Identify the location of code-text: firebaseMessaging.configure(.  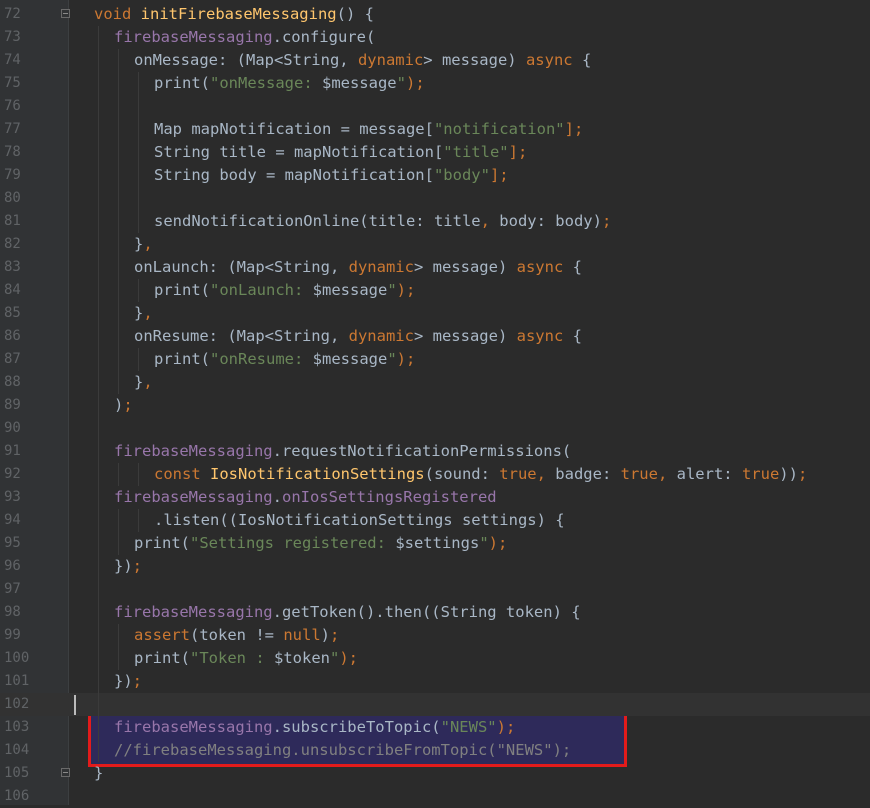
(244, 37).